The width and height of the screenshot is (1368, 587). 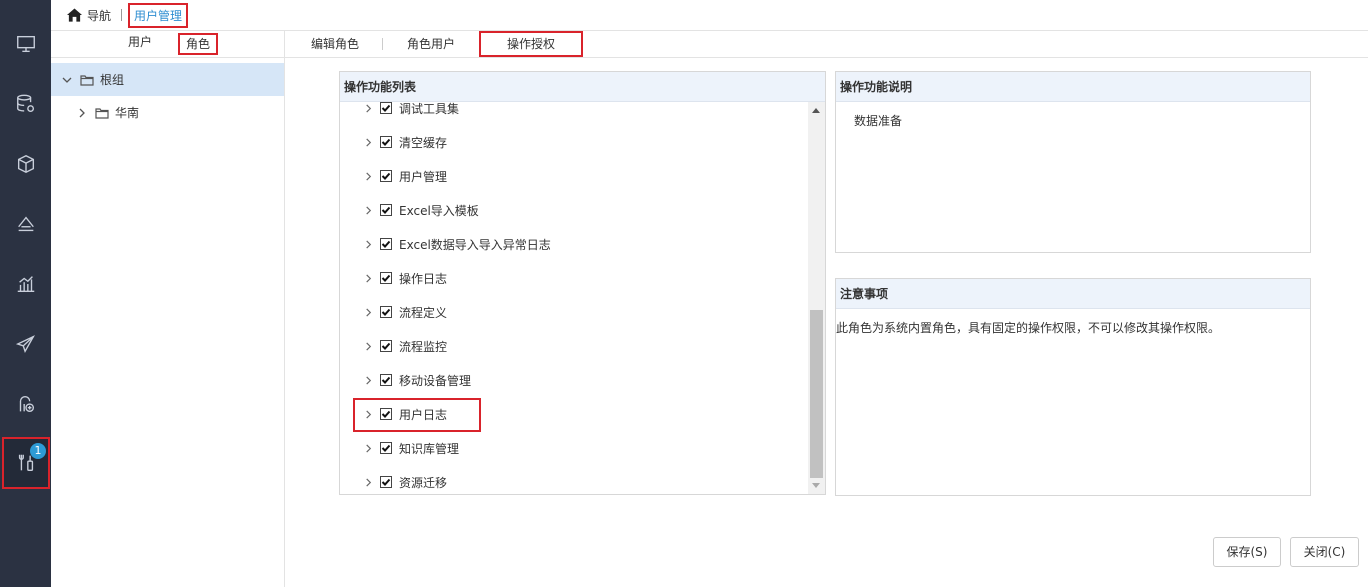 I want to click on monitor-icon, so click(x=25, y=44).